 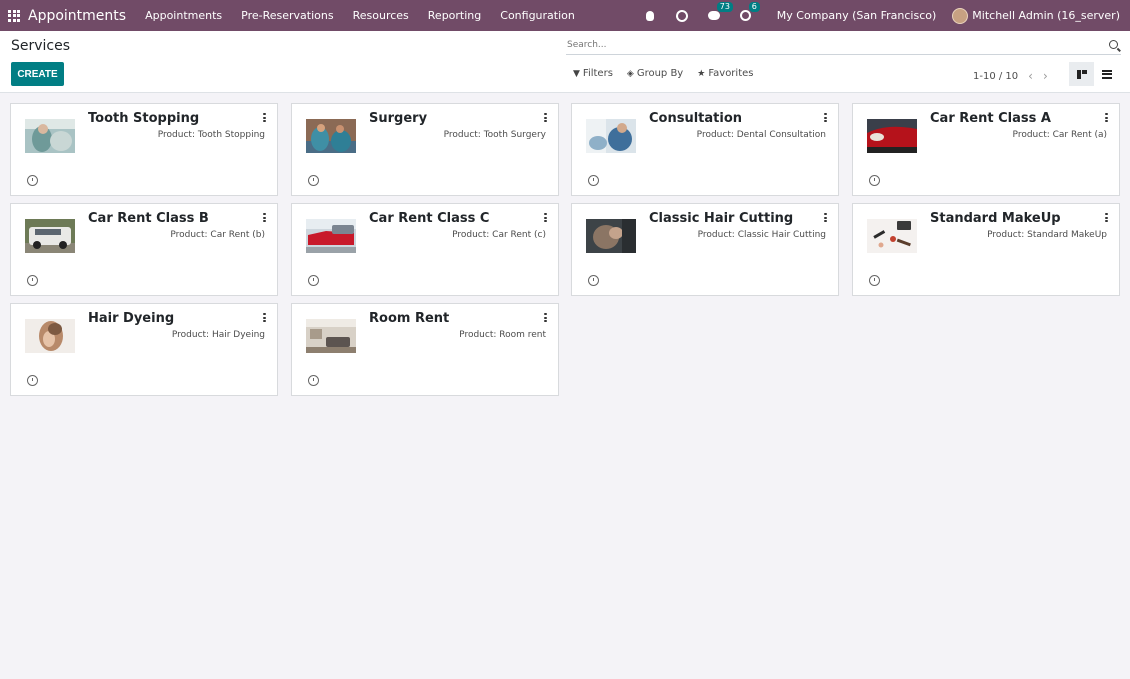 I want to click on pager-value: 1-10 / 10, so click(x=995, y=76).